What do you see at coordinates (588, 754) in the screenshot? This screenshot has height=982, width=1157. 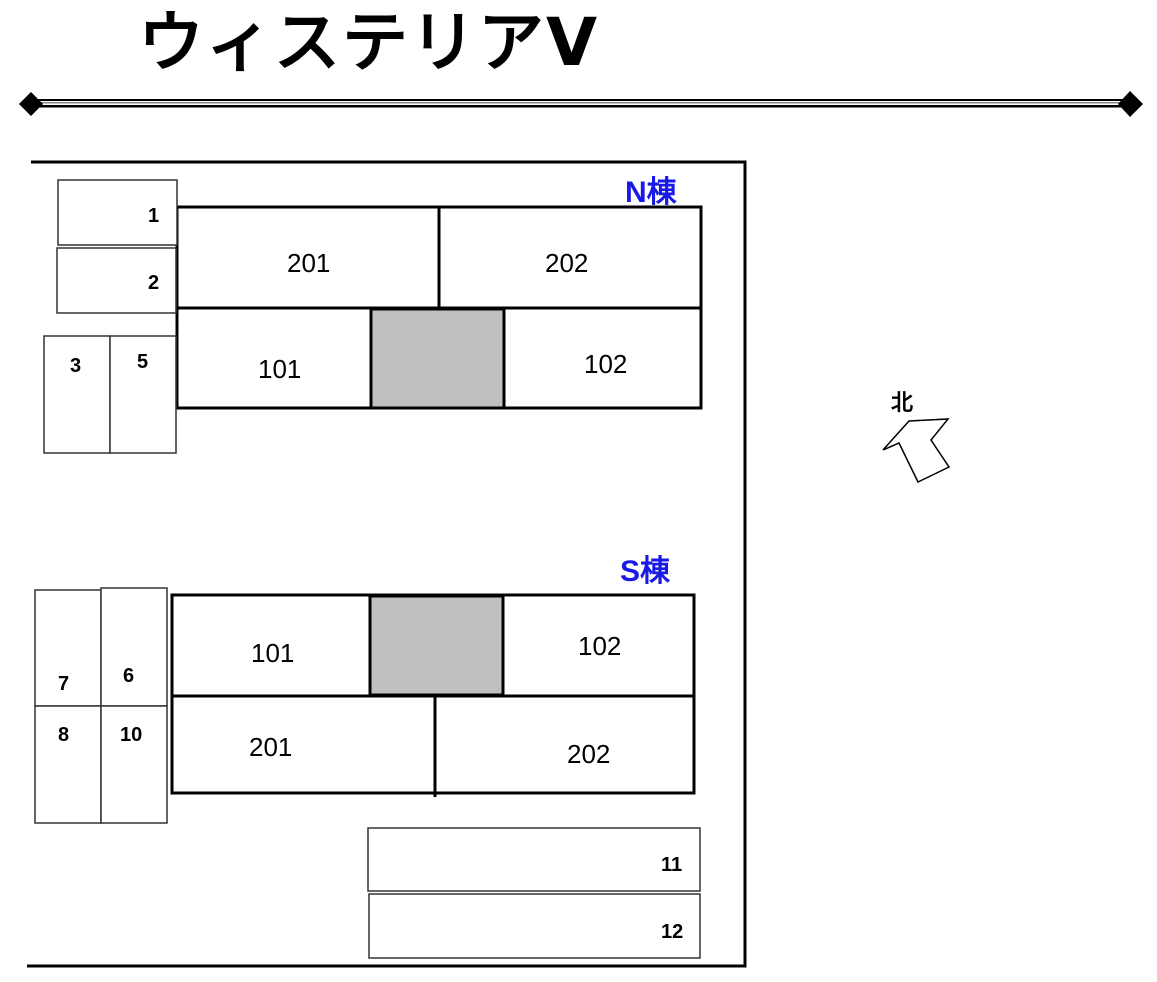 I see `room-s-202: 202` at bounding box center [588, 754].